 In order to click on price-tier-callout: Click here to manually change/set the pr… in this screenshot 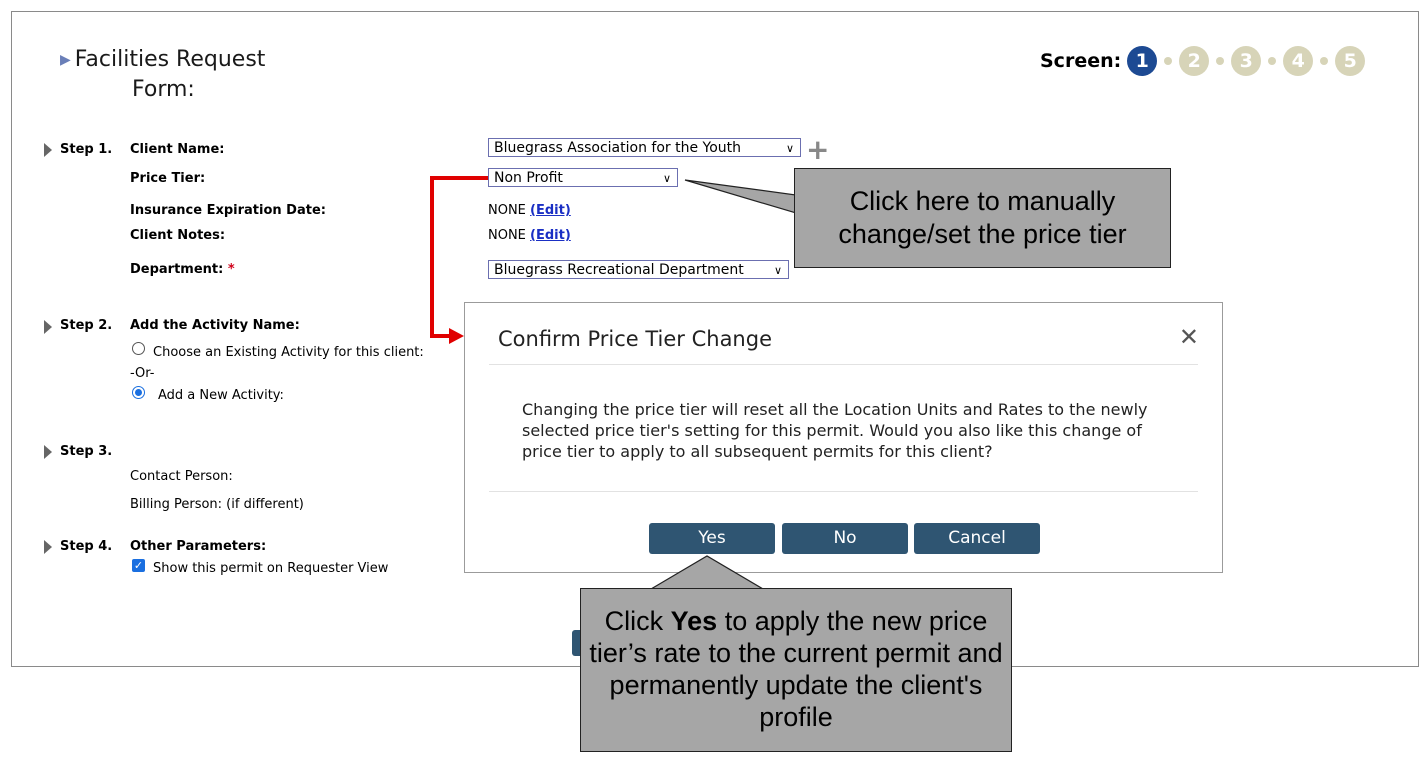, I will do `click(982, 218)`.